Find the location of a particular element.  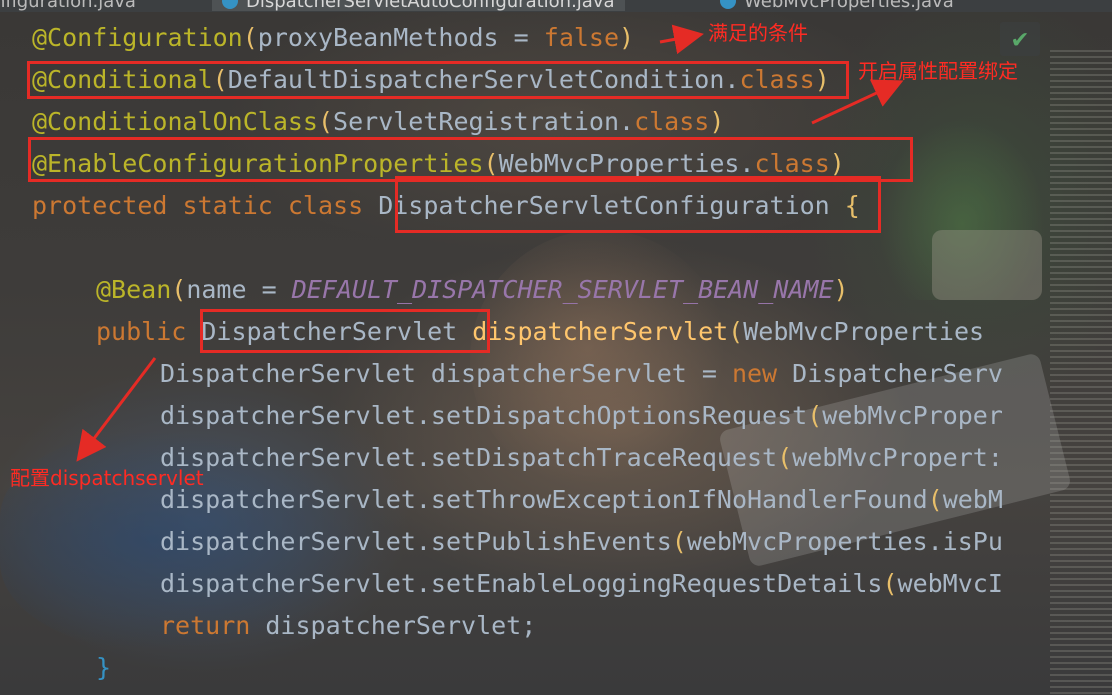

arrow-conditions is located at coordinates (681, 39).